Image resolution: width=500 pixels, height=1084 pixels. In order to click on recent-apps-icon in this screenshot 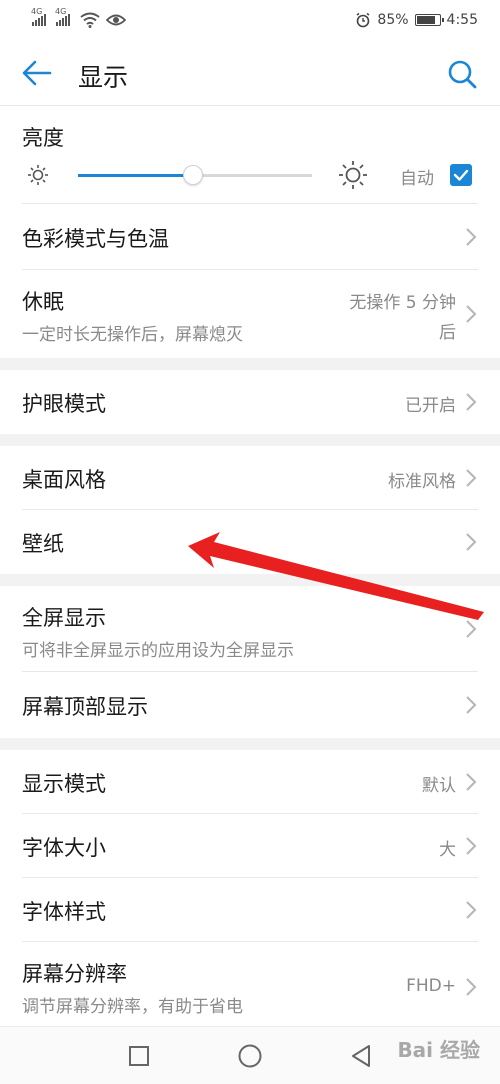, I will do `click(139, 1056)`.